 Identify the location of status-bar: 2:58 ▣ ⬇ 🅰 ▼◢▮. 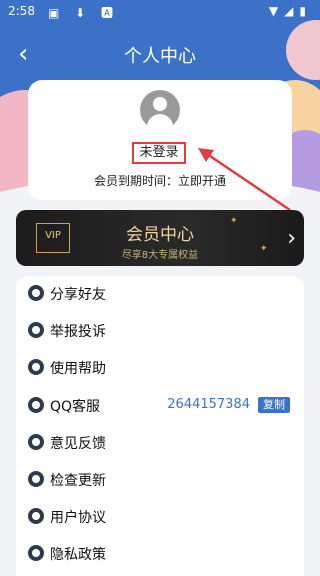
(160, 12).